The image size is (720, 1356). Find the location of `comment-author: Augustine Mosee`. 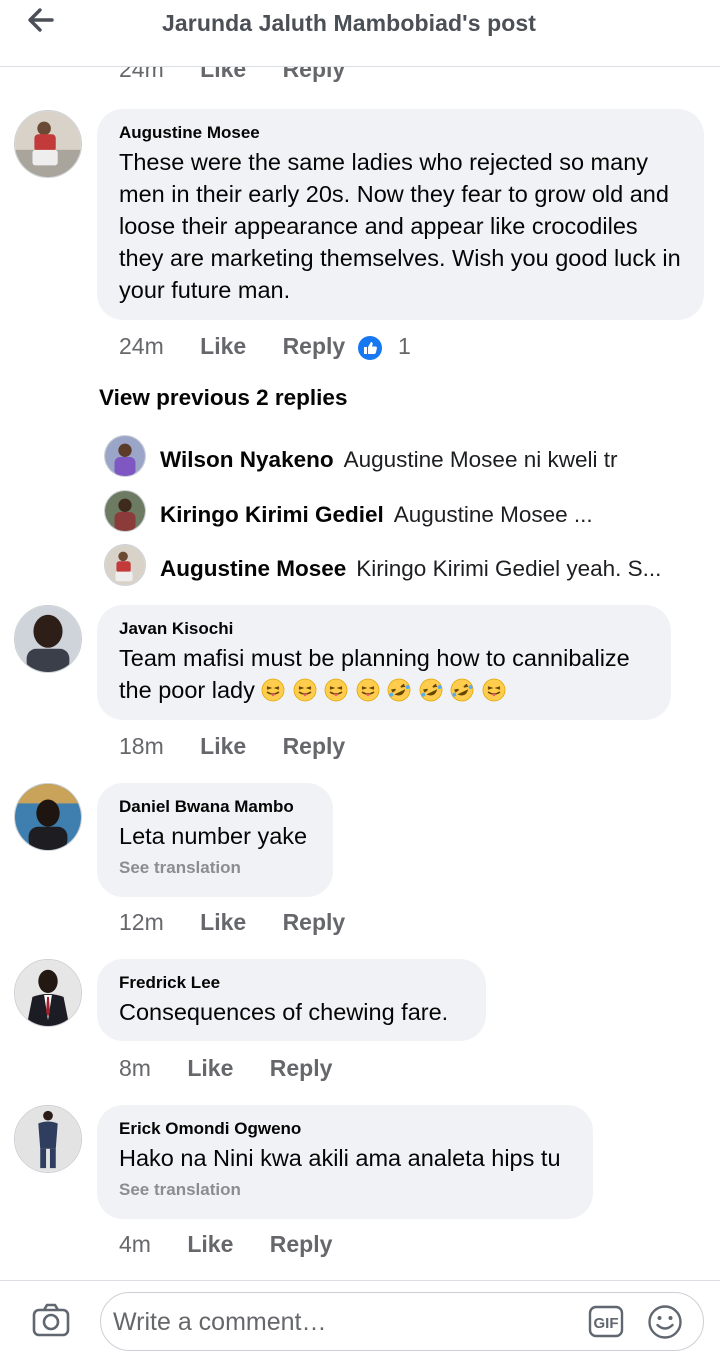

comment-author: Augustine Mosee is located at coordinates (400, 133).